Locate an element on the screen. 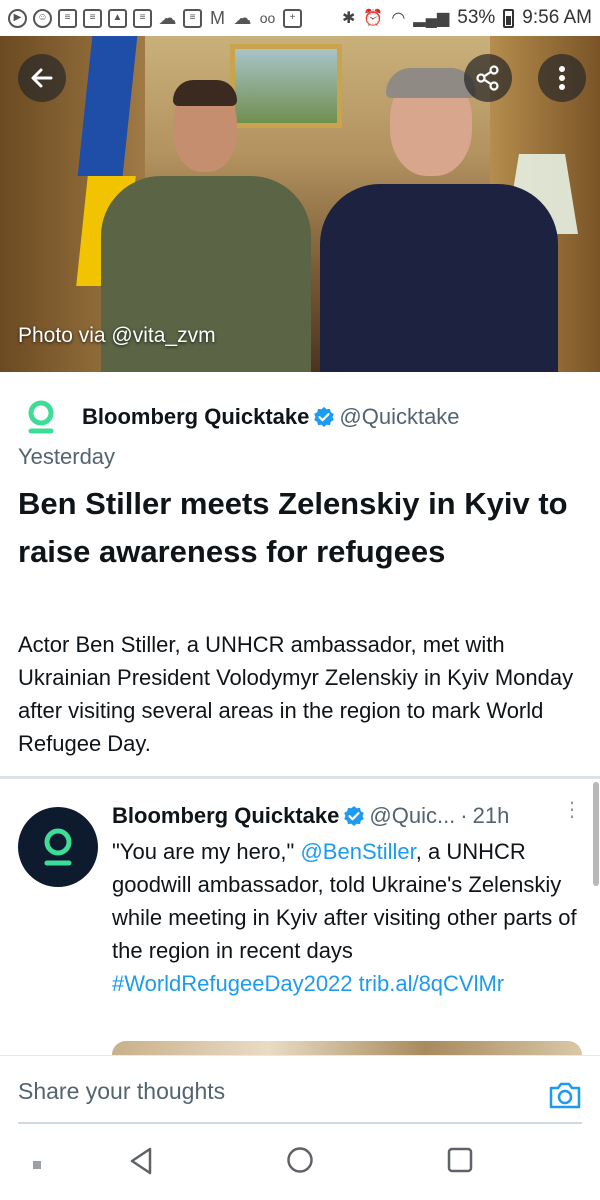 This screenshot has height=1200, width=600. tweet-media is located at coordinates (347, 1048).